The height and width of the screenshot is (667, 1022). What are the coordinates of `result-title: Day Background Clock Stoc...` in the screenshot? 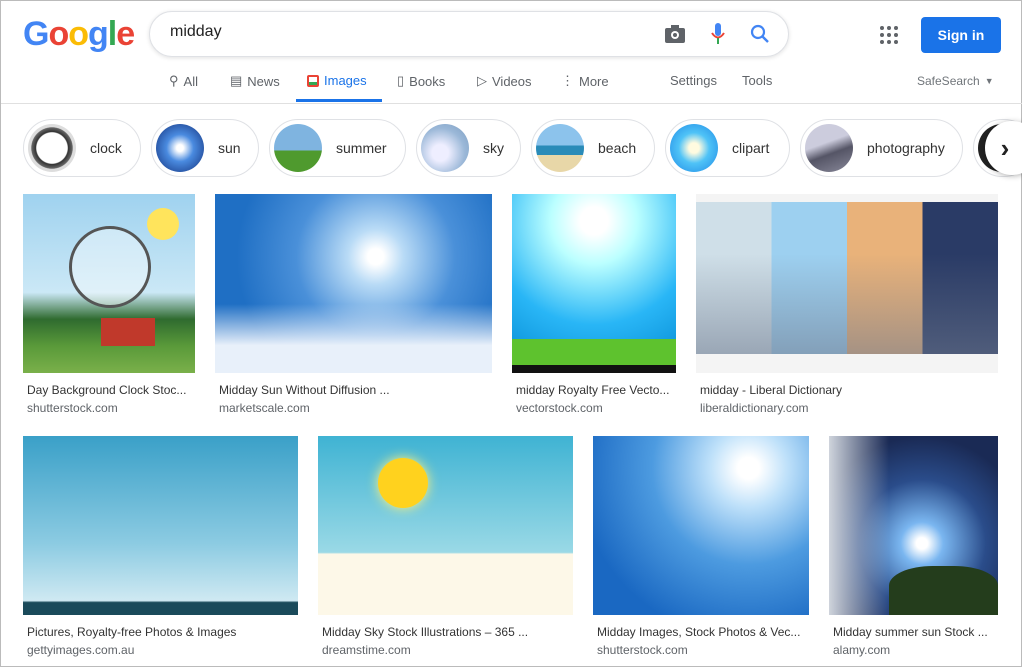 It's located at (106, 390).